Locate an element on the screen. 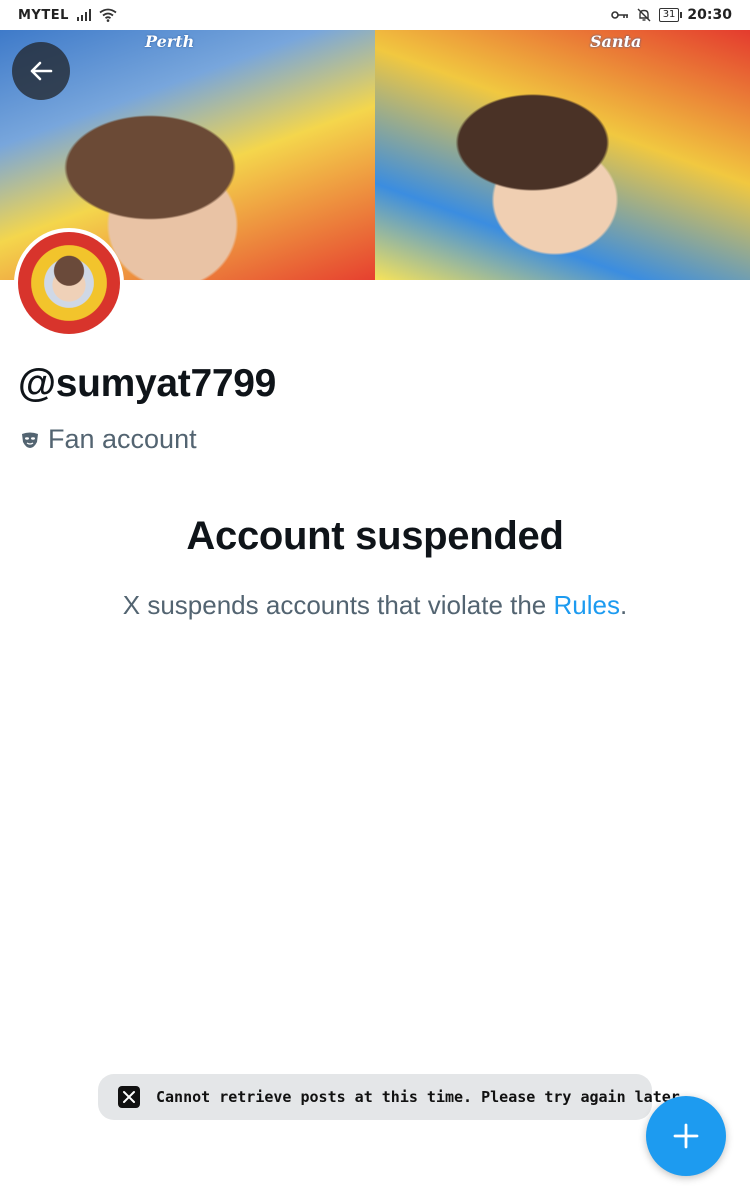  banner-image-right is located at coordinates (562, 155).